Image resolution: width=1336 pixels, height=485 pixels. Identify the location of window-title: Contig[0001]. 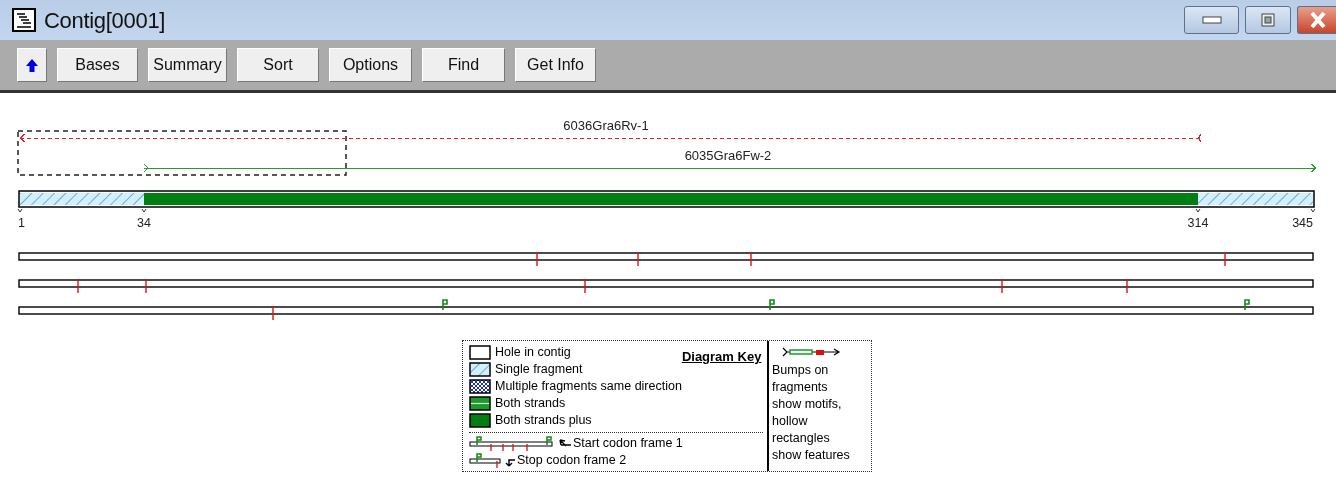
(105, 20).